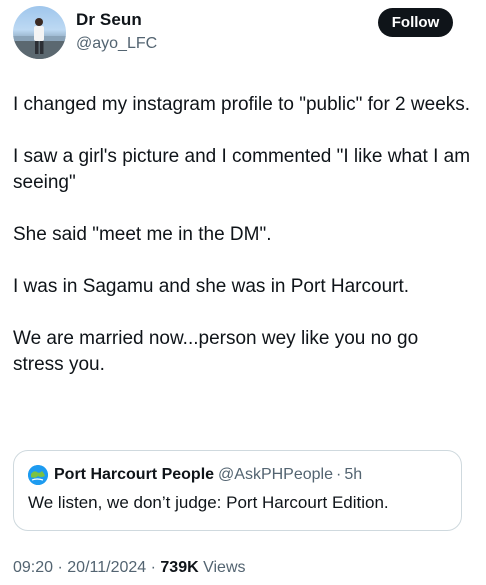  I want to click on views-label: Views, so click(224, 567).